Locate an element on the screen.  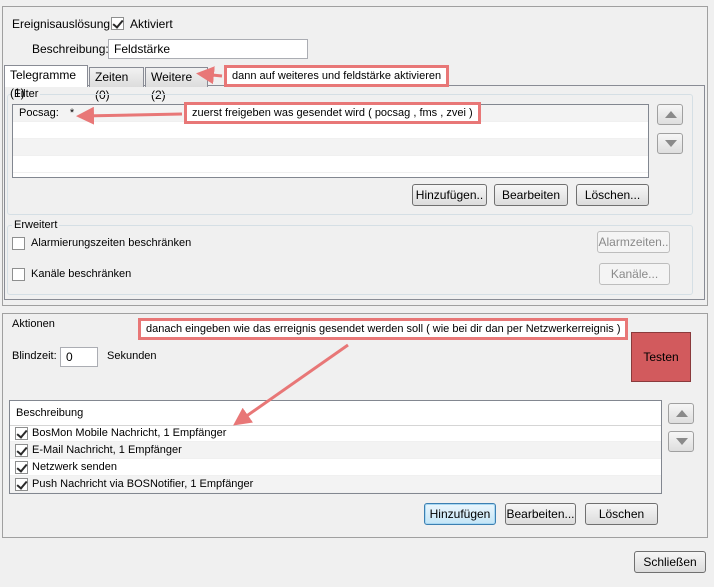
filter-note-arrow is located at coordinates (129, 115).